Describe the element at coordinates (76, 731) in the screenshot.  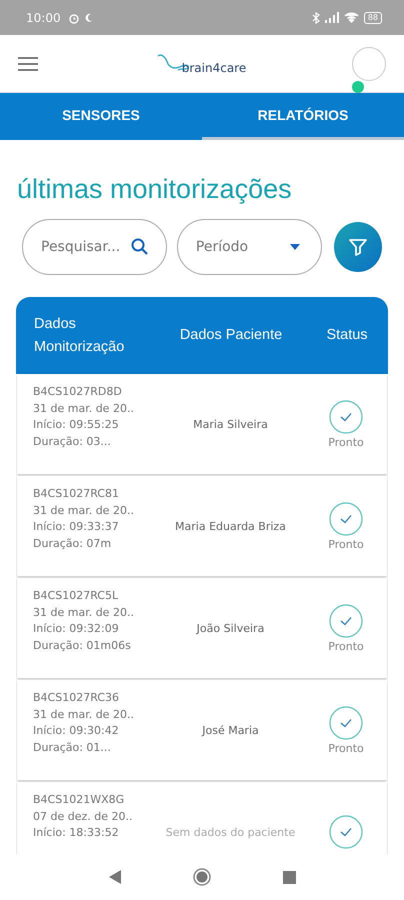
I see `record-detail: Início: 09:30:42` at that location.